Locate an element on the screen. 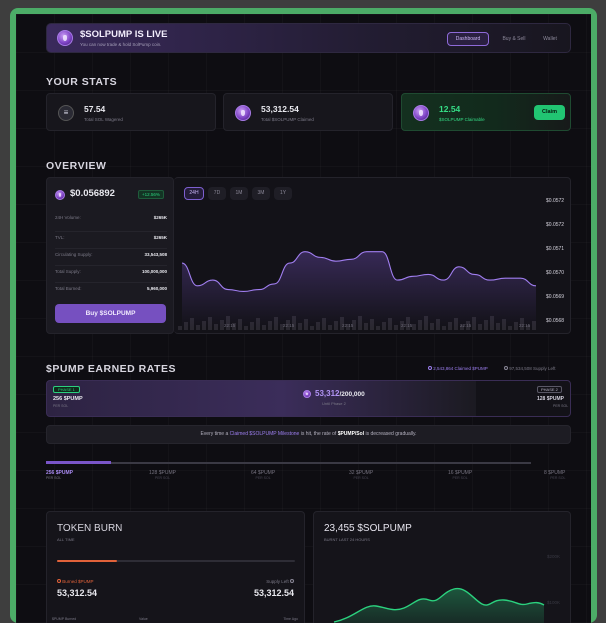  stat-row-value: 5,960,000 is located at coordinates (156, 288).